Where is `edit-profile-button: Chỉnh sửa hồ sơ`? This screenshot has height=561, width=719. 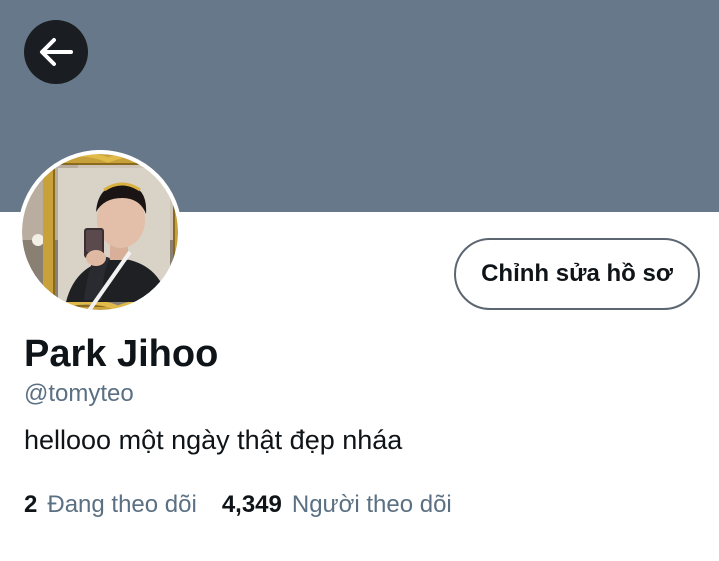 edit-profile-button: Chỉnh sửa hồ sơ is located at coordinates (577, 274).